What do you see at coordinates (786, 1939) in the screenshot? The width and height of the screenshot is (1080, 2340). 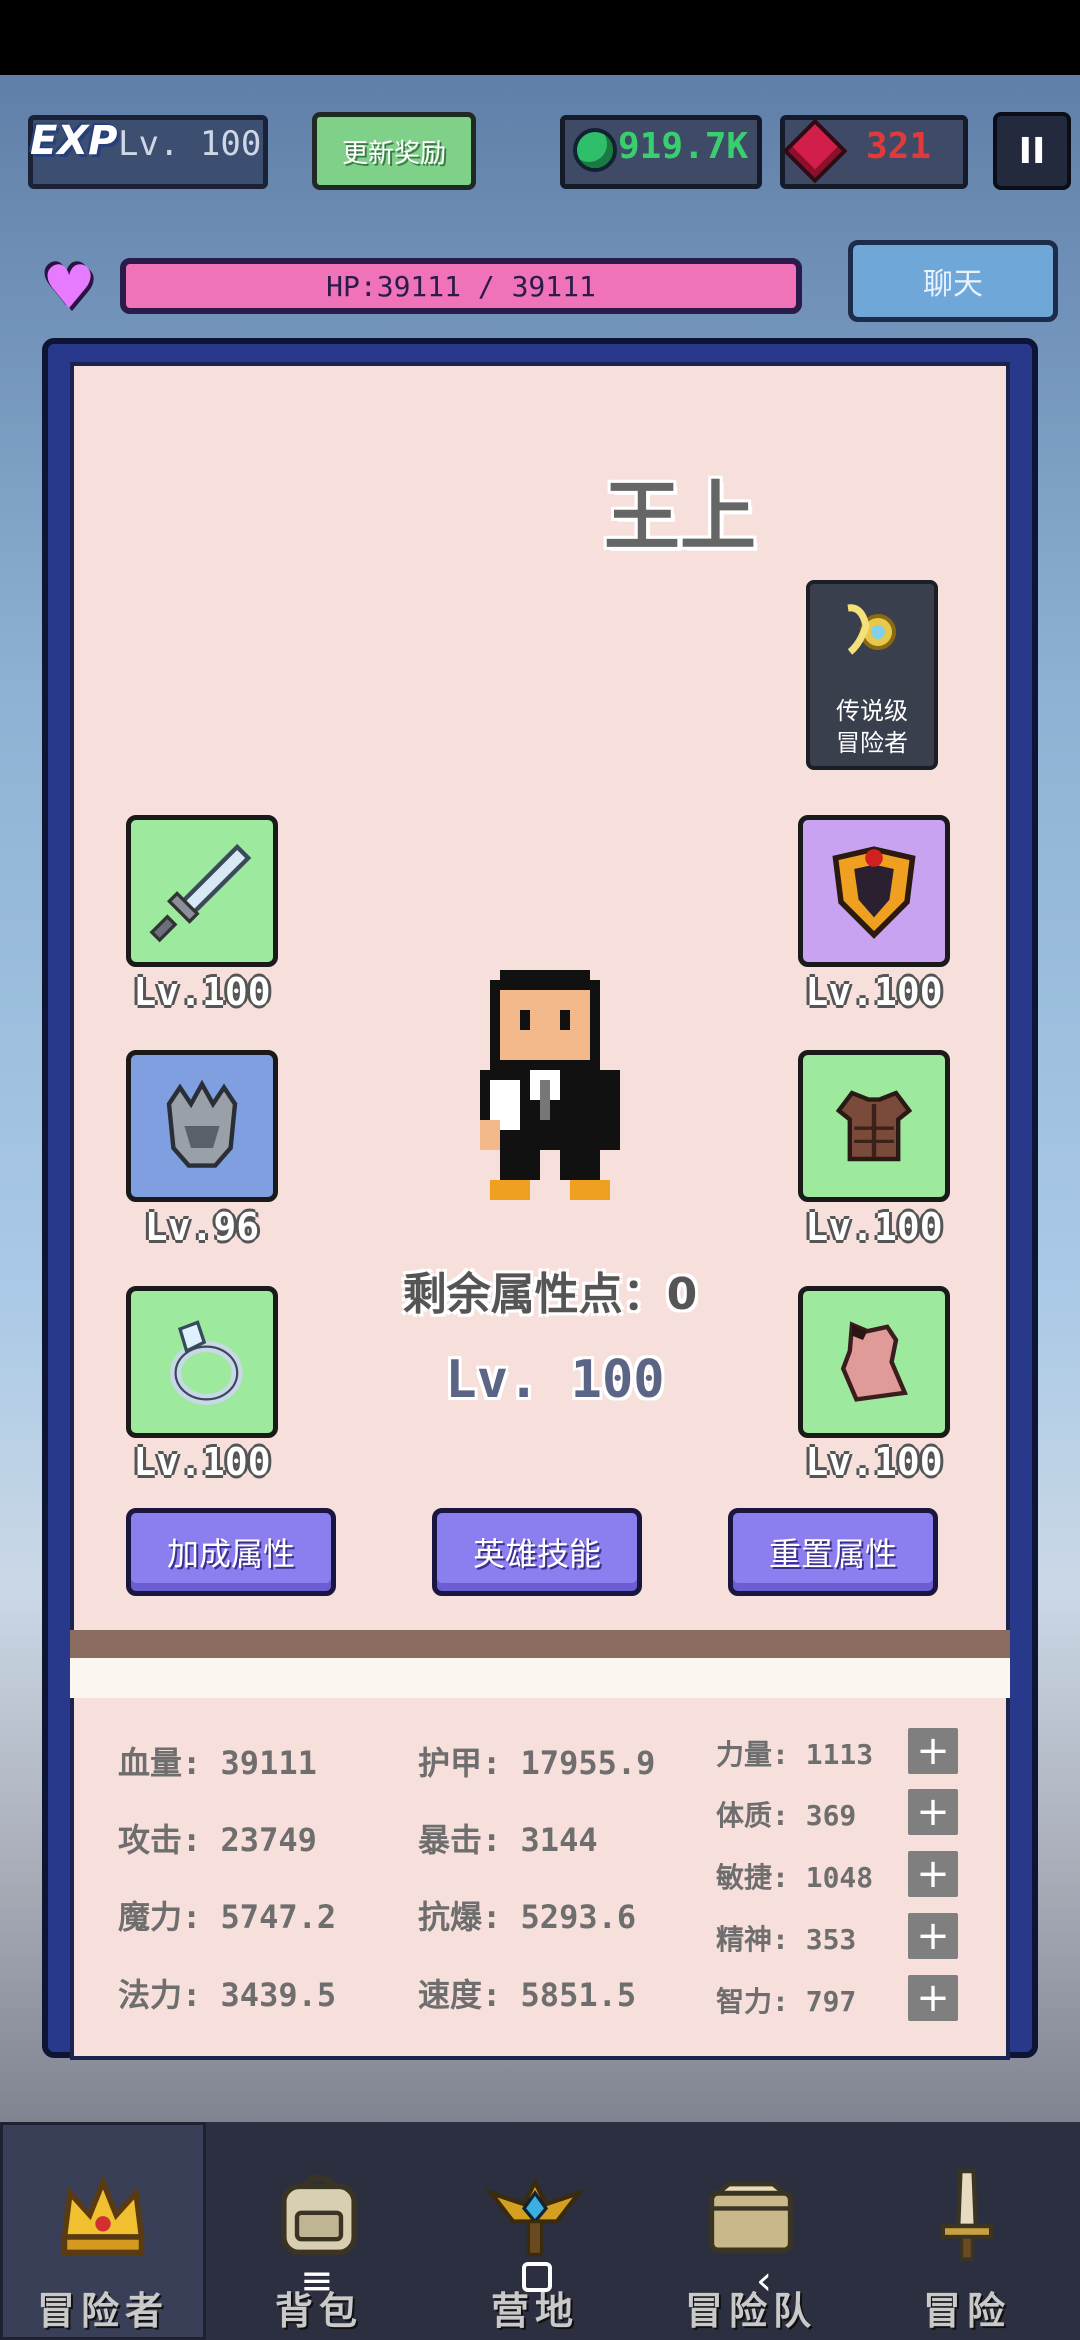 I see `stat-spirit: 精神: 353` at bounding box center [786, 1939].